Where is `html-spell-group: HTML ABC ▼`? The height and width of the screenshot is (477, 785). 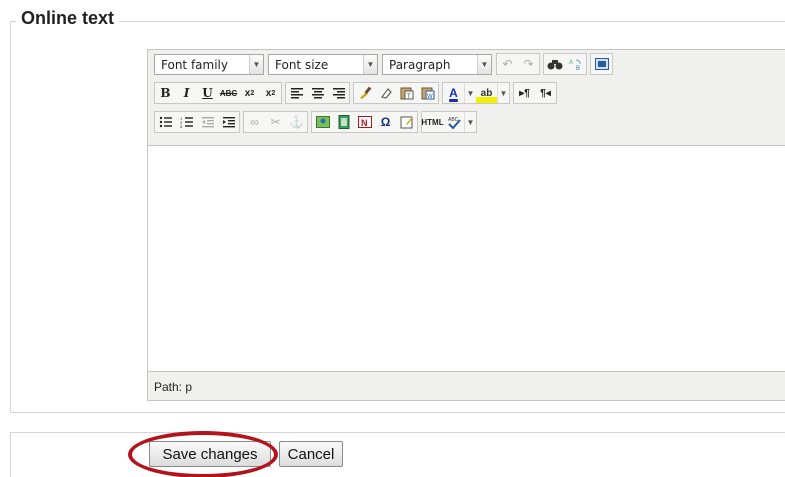
html-spell-group: HTML ABC ▼ is located at coordinates (449, 122).